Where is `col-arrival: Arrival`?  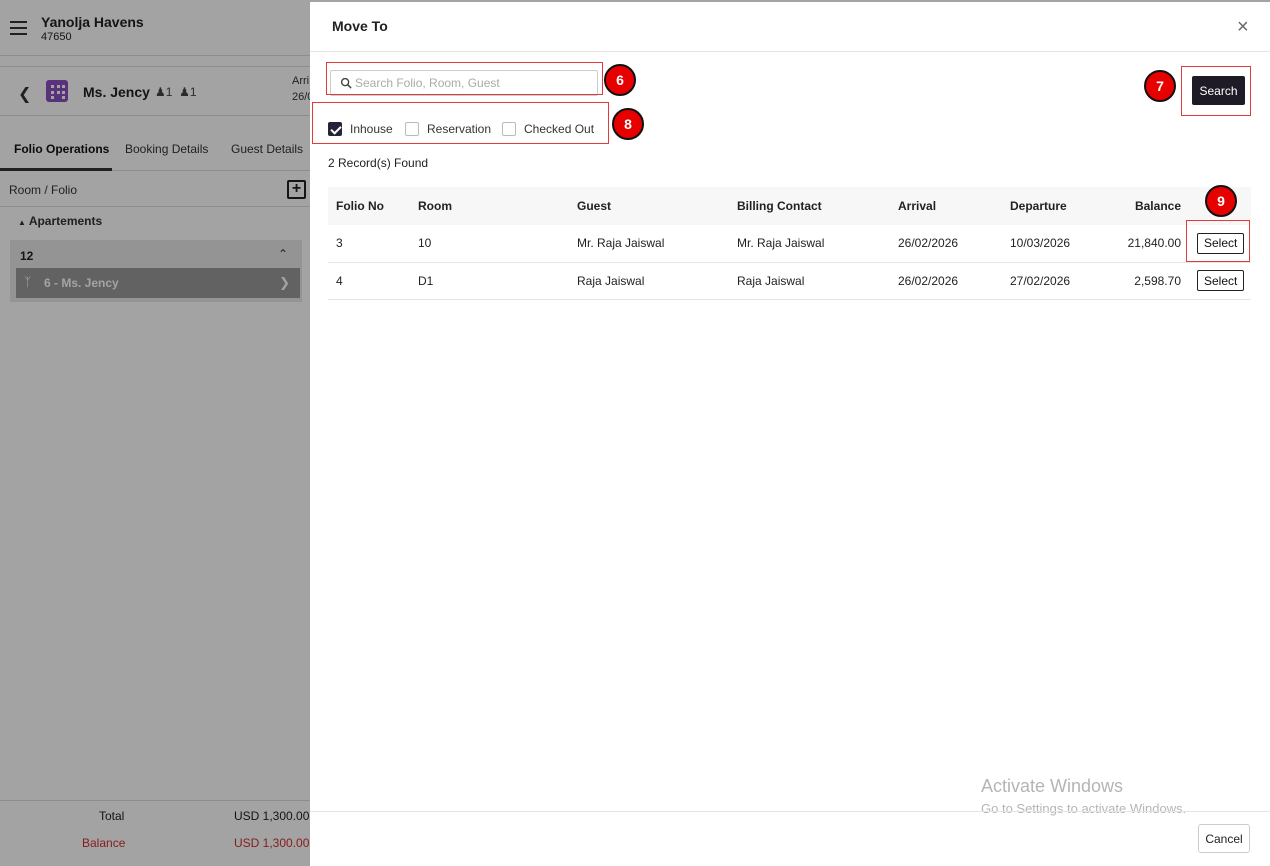
col-arrival: Arrival is located at coordinates (917, 206).